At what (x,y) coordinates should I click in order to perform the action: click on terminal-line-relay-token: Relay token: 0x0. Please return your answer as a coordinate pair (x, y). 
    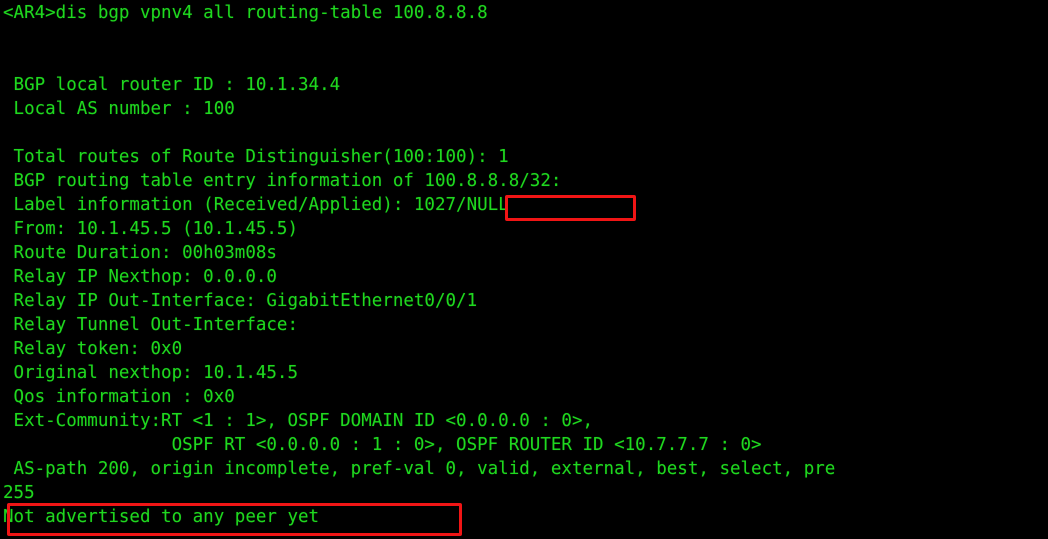
    Looking at the image, I should click on (93, 349).